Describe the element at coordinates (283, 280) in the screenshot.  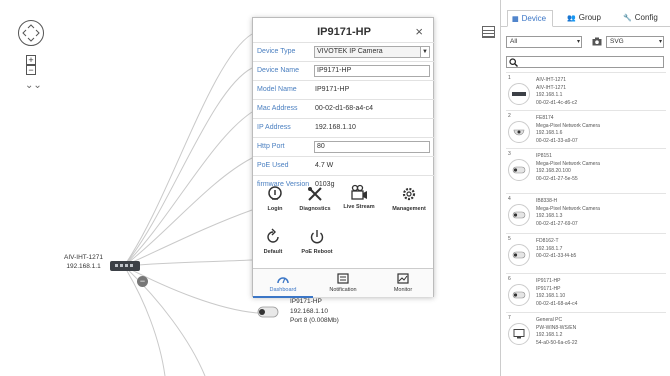
I see `dashboard-icon` at that location.